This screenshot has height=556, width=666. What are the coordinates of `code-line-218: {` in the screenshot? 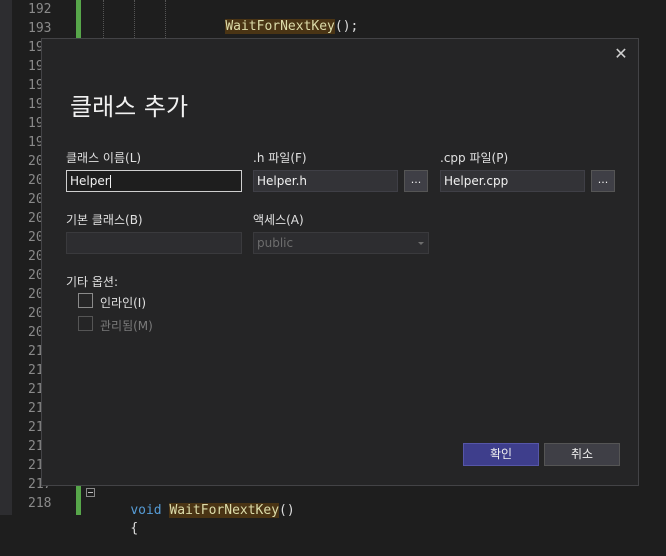 It's located at (118, 529).